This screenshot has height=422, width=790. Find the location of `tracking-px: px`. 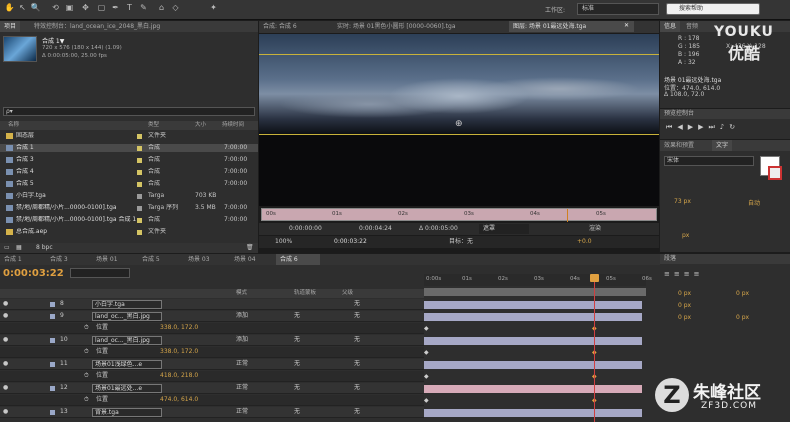

tracking-px: px is located at coordinates (685, 235).